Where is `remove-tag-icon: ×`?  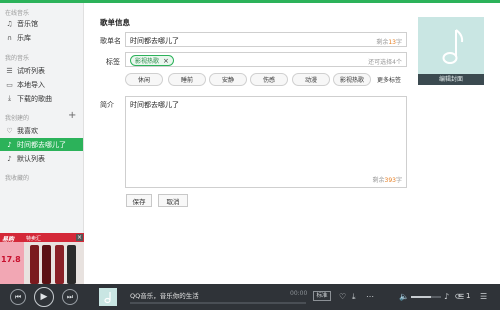
remove-tag-icon: × is located at coordinates (166, 61).